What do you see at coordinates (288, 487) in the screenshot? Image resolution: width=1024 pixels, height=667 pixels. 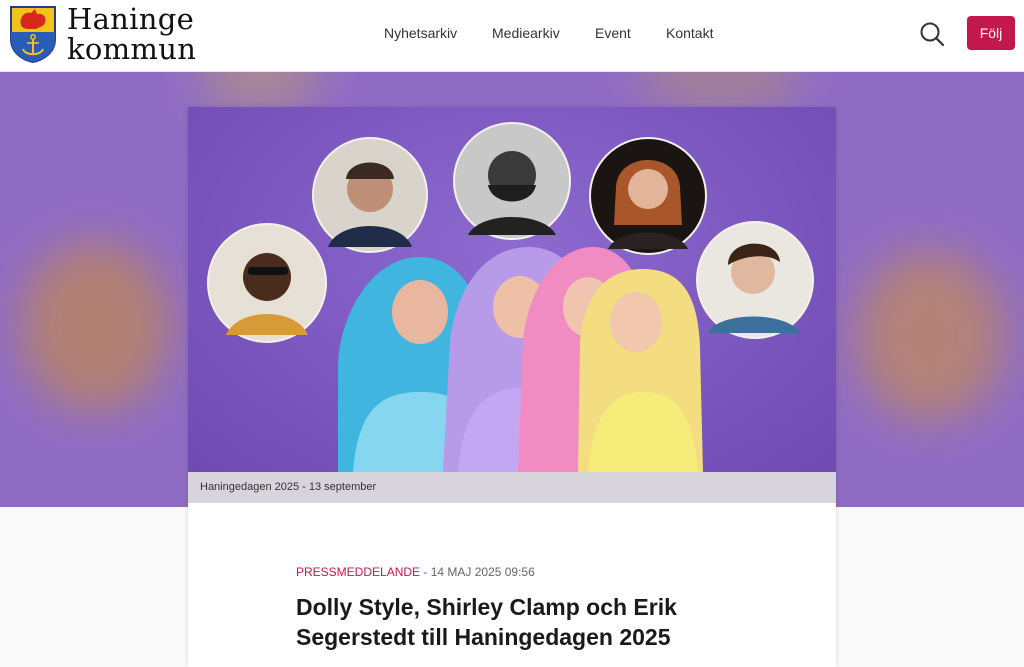 I see `image-caption: Haningedagen 2025 - 13 september` at bounding box center [288, 487].